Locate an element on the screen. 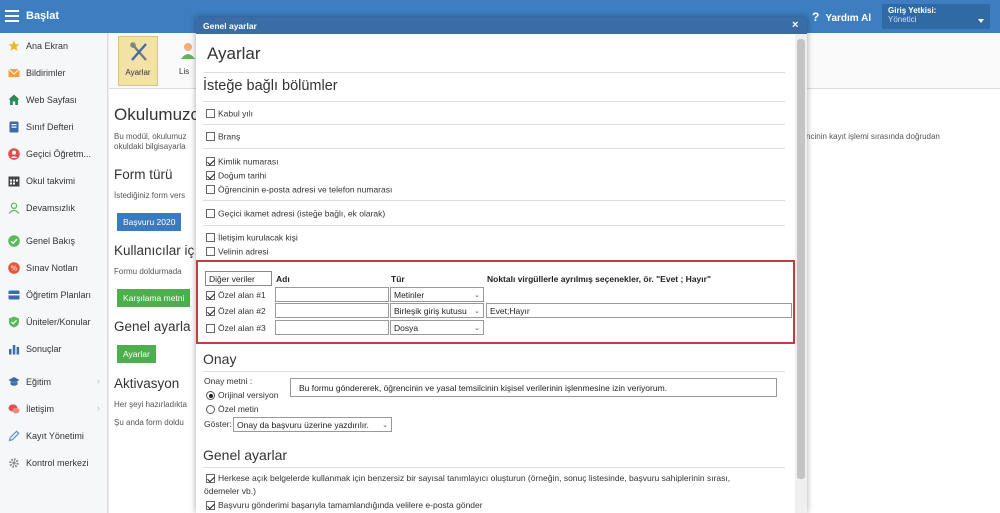  users-icon is located at coordinates (188, 51).